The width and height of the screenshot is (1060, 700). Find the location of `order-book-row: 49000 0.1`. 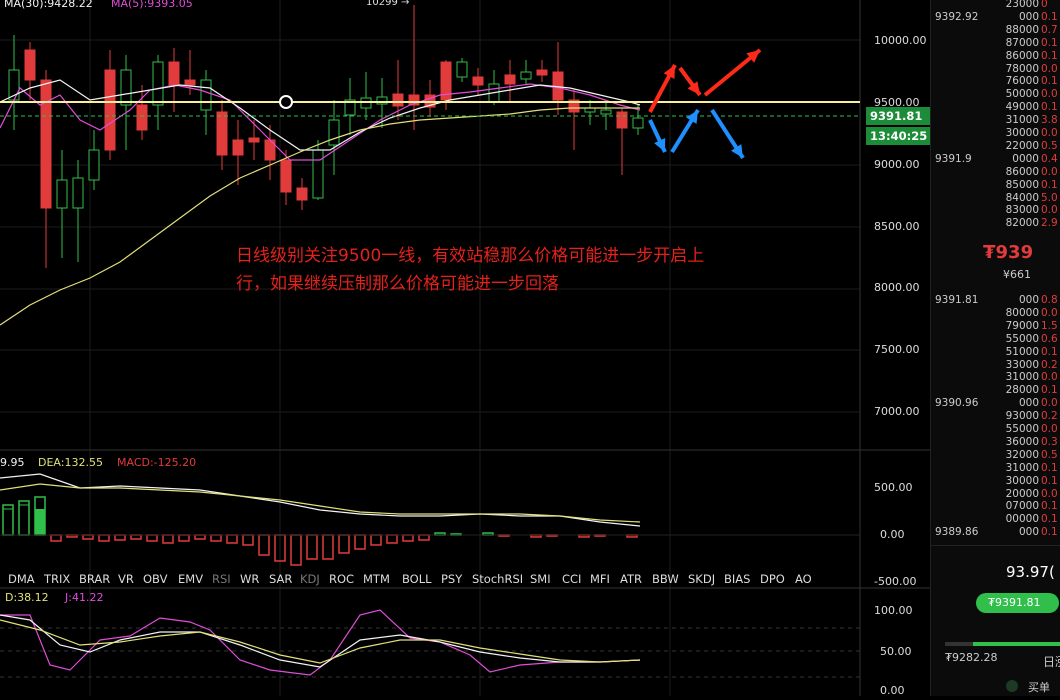

order-book-row: 49000 0.1 is located at coordinates (995, 107).